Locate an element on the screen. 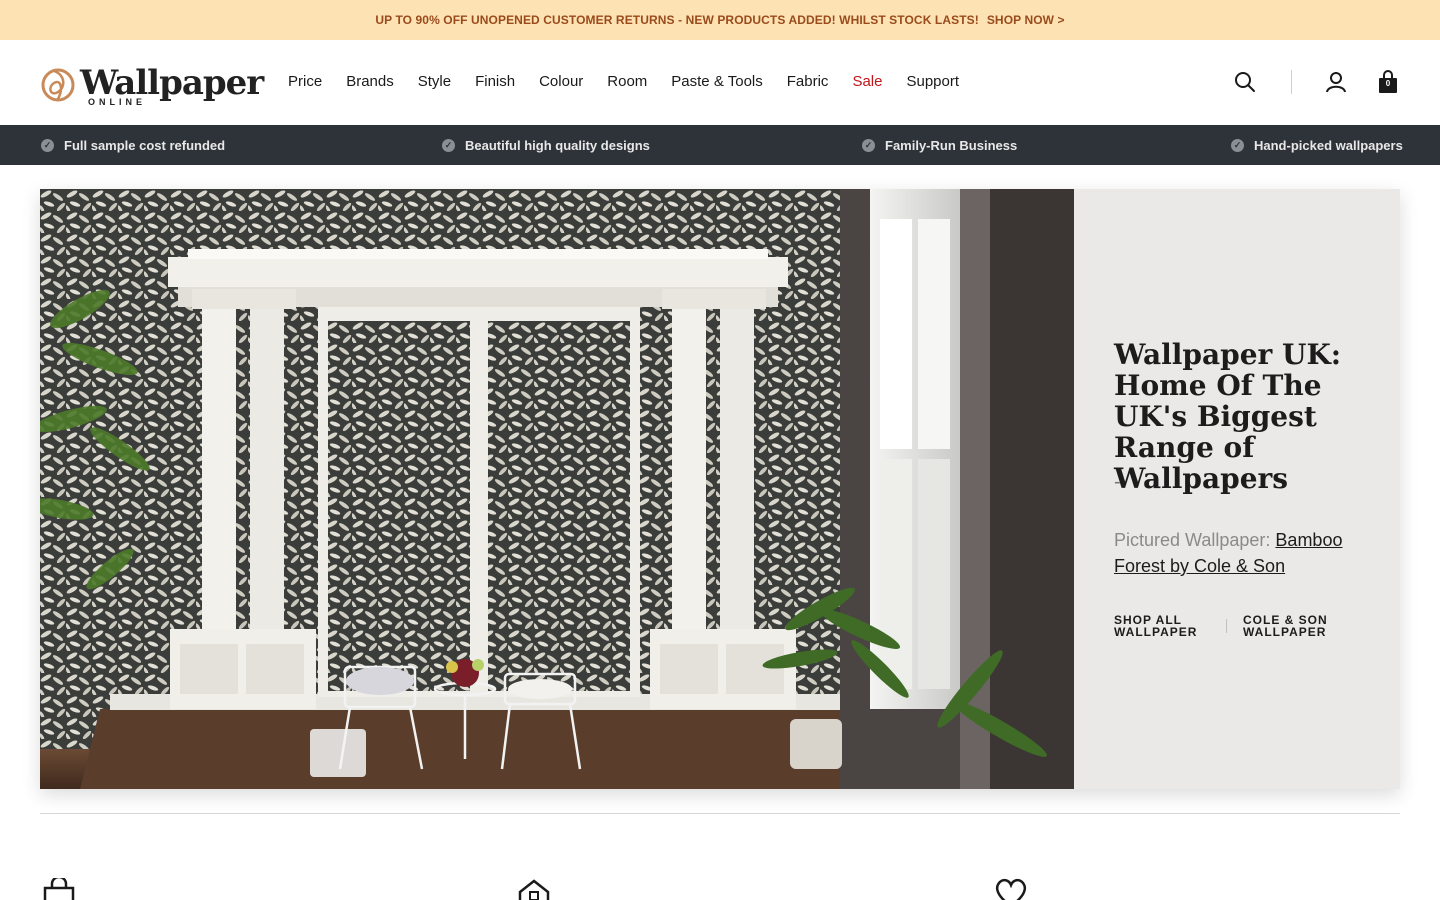 The width and height of the screenshot is (1440, 900). nav-item-sale: Sale is located at coordinates (867, 81).